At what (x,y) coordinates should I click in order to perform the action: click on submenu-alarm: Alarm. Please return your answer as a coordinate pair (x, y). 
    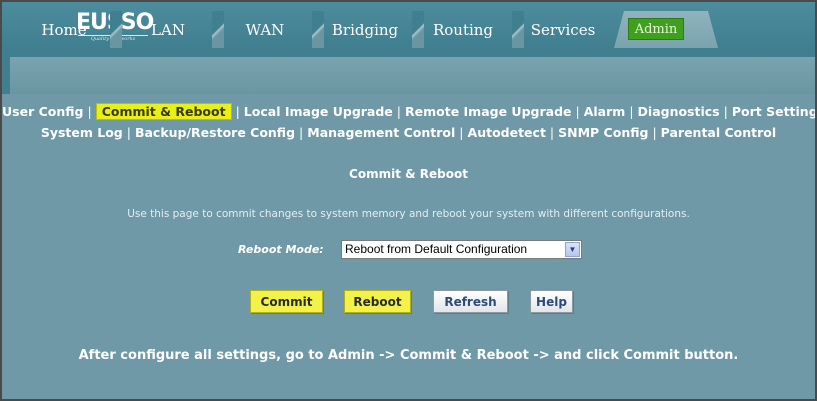
    Looking at the image, I should click on (605, 111).